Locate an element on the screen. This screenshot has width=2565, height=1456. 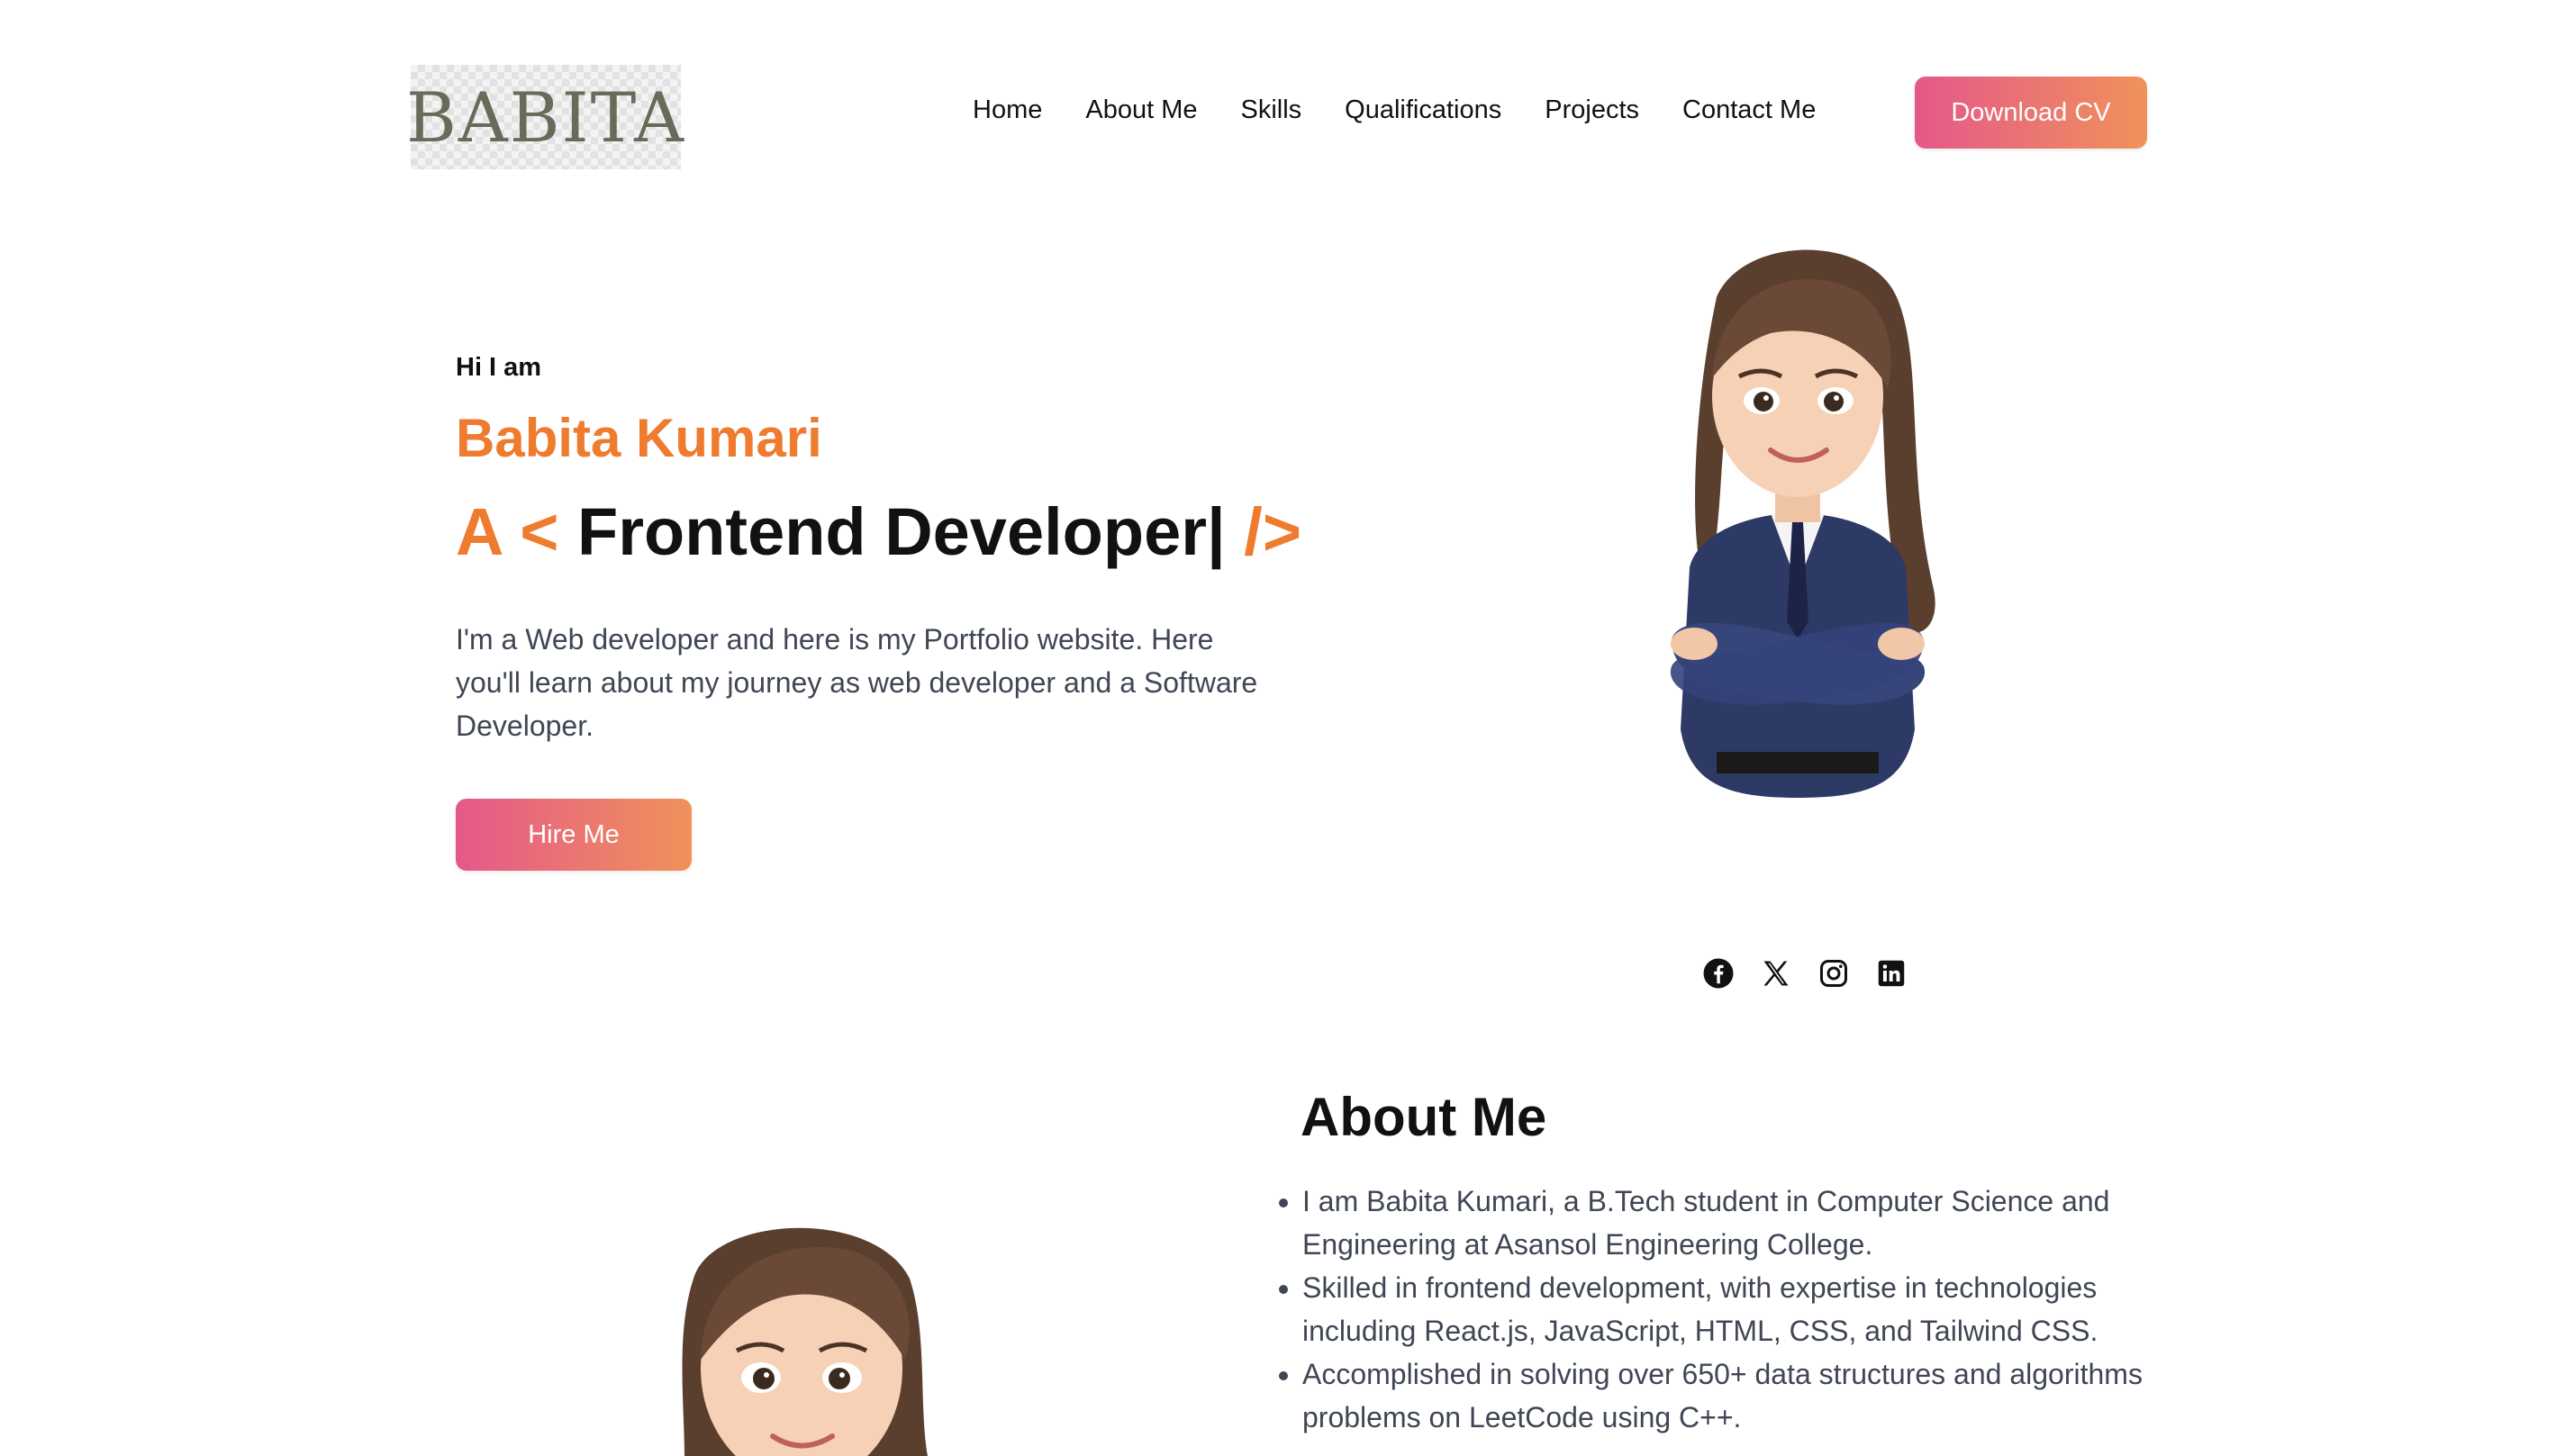
hire-me-button: Hire Me is located at coordinates (574, 835).